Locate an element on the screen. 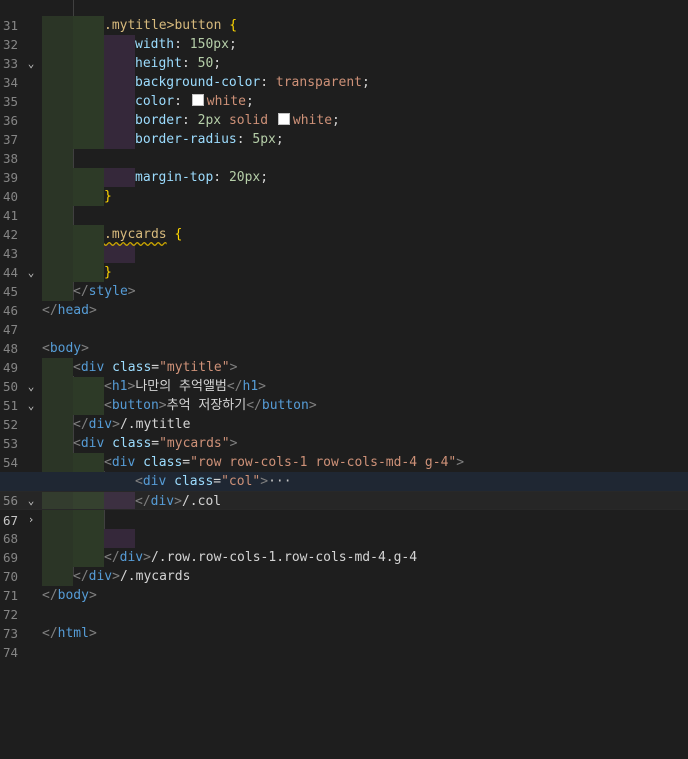 Image resolution: width=688 pixels, height=759 pixels. code-line: 37 border: 2px solid white; is located at coordinates (344, 129).